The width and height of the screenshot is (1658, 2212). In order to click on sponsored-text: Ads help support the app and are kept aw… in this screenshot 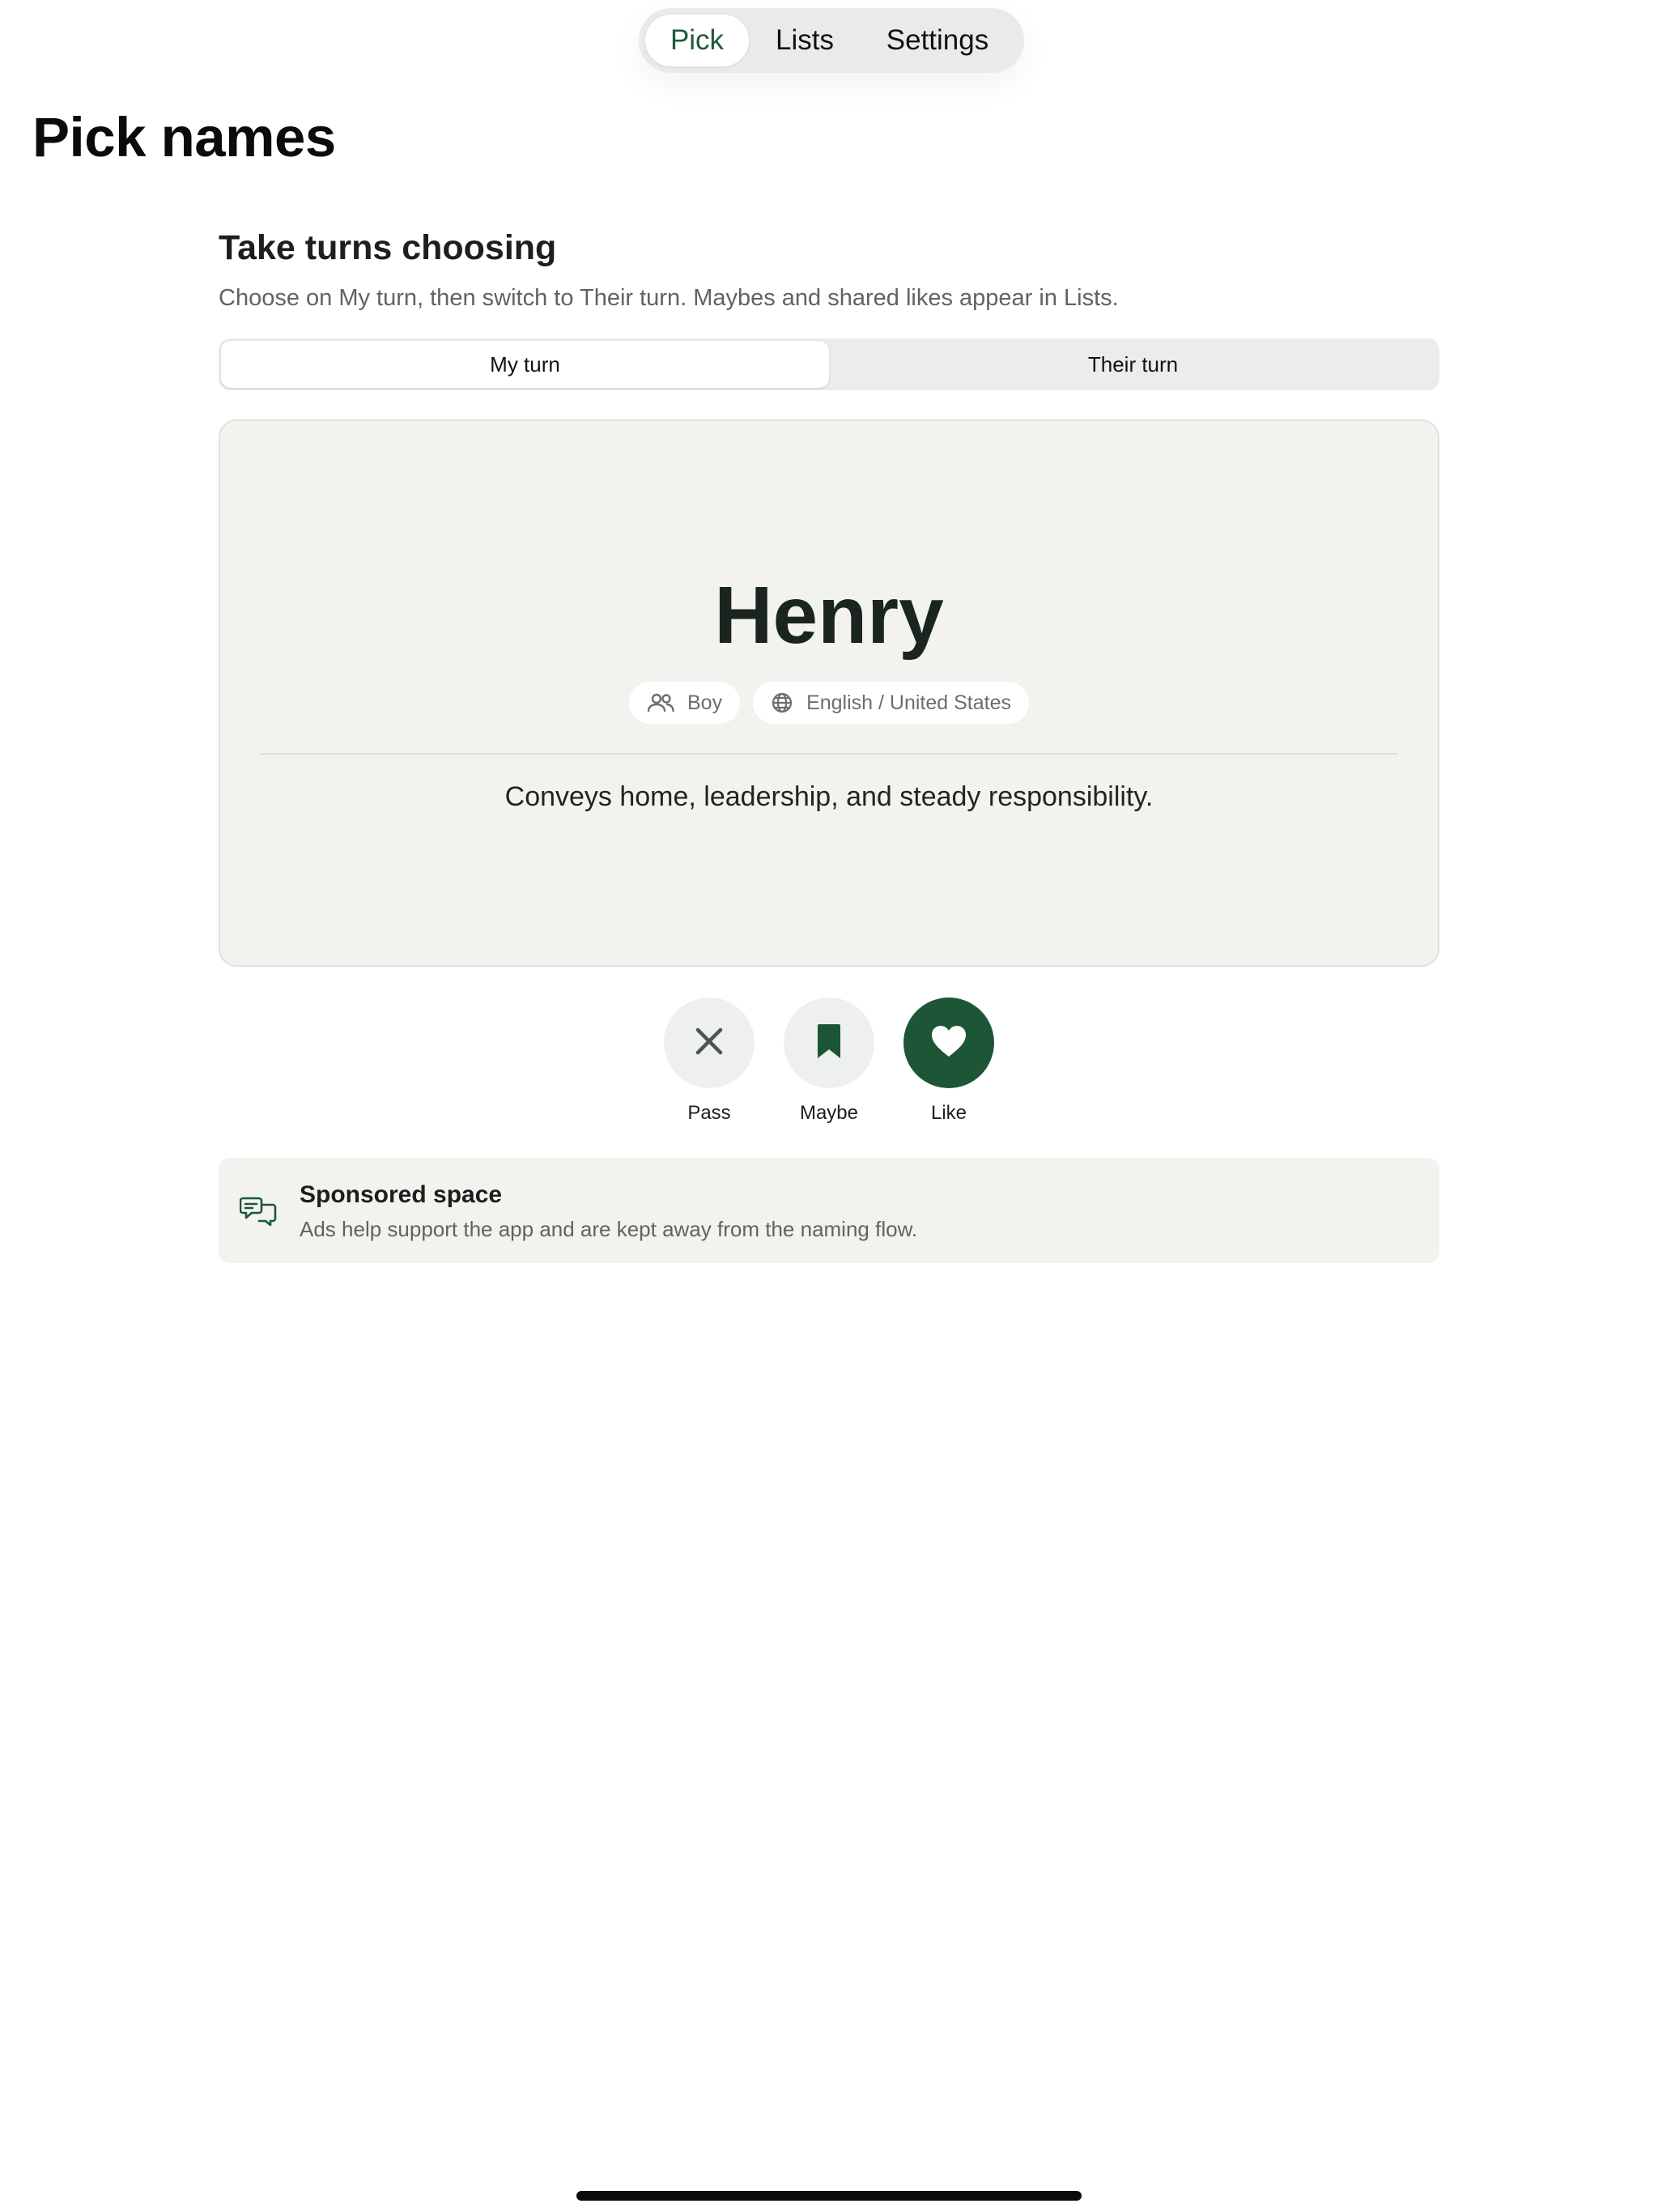, I will do `click(609, 1229)`.